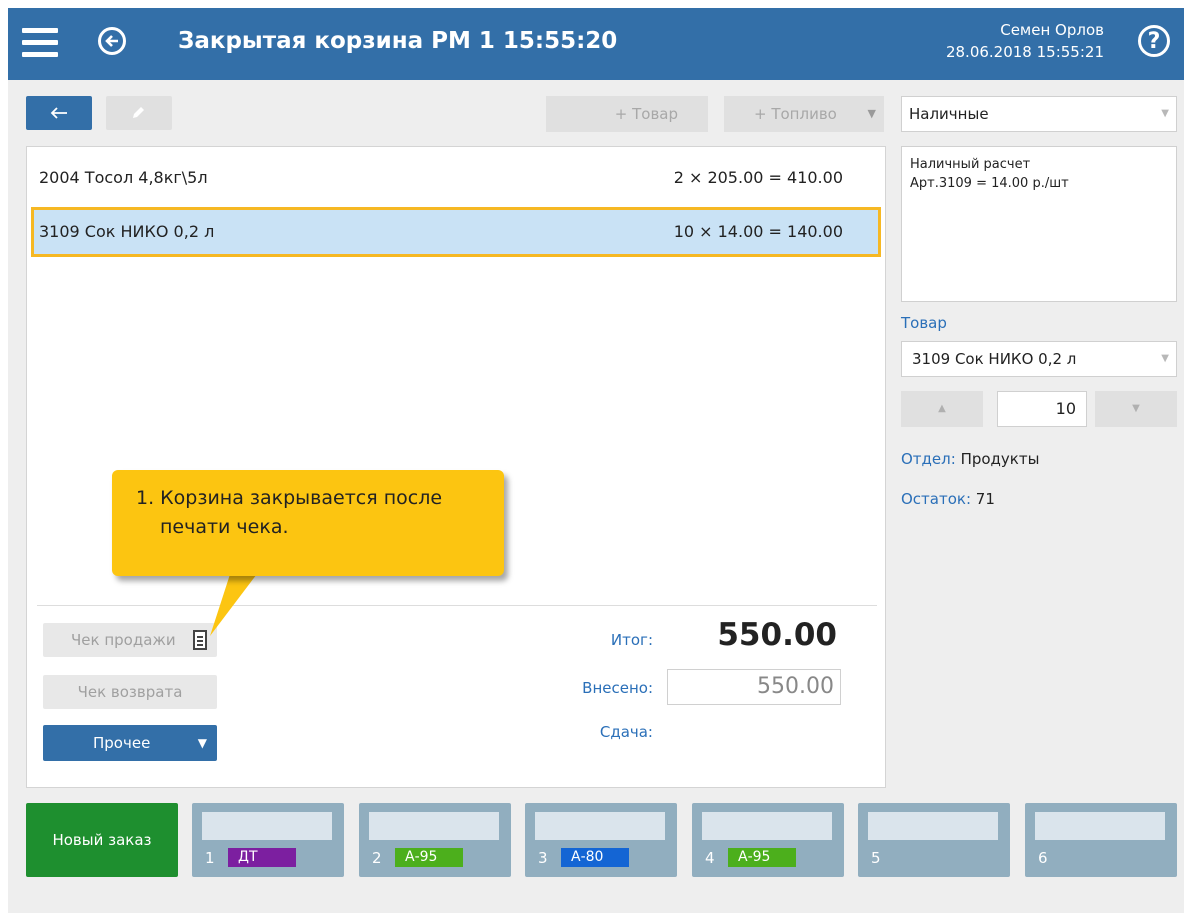  What do you see at coordinates (936, 499) in the screenshot?
I see `stock-label: Остаток:` at bounding box center [936, 499].